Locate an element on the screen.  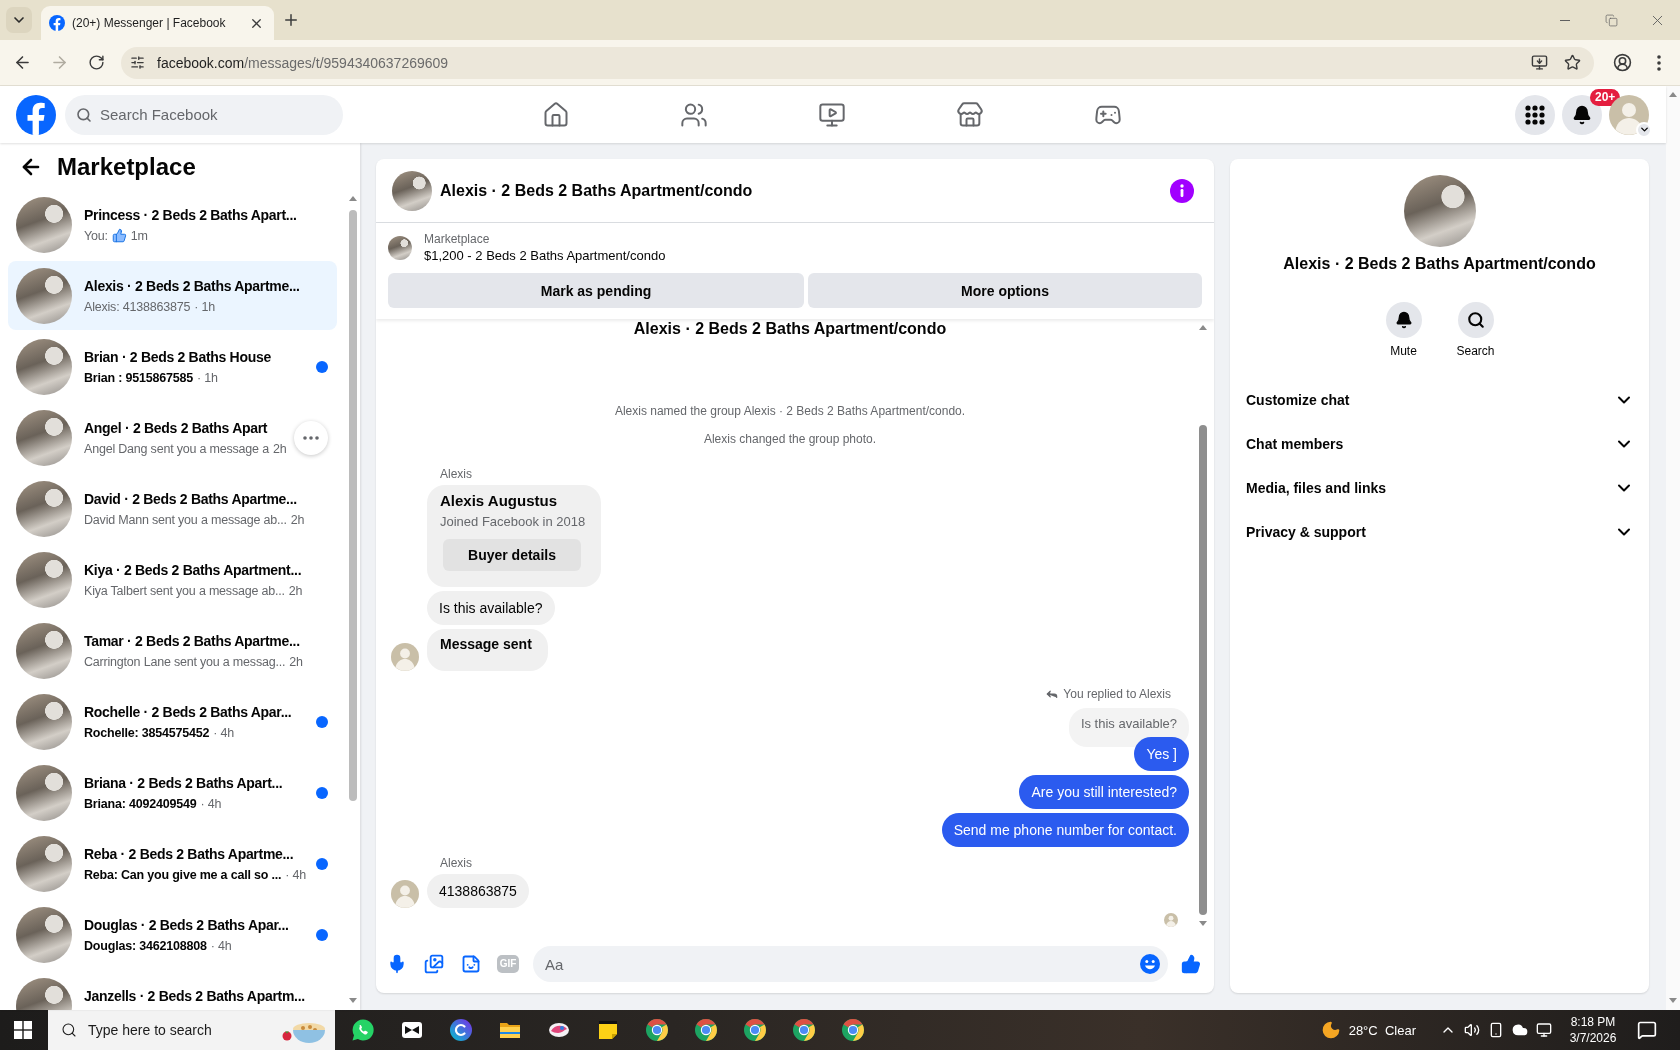
emoji-icon is located at coordinates (1150, 964).